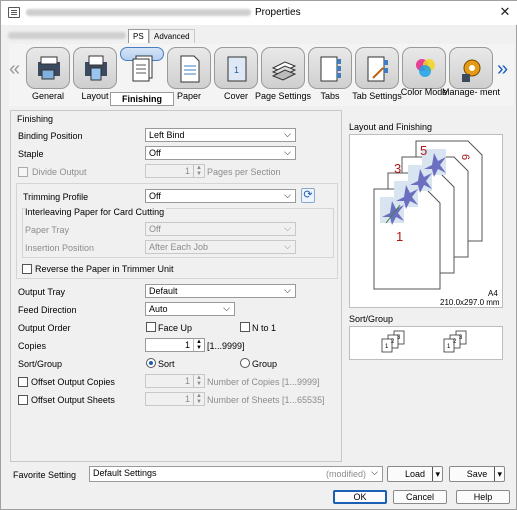 Image resolution: width=517 pixels, height=510 pixels. What do you see at coordinates (45, 475) in the screenshot?
I see `favorite-setting-label: Favorite Setting` at bounding box center [45, 475].